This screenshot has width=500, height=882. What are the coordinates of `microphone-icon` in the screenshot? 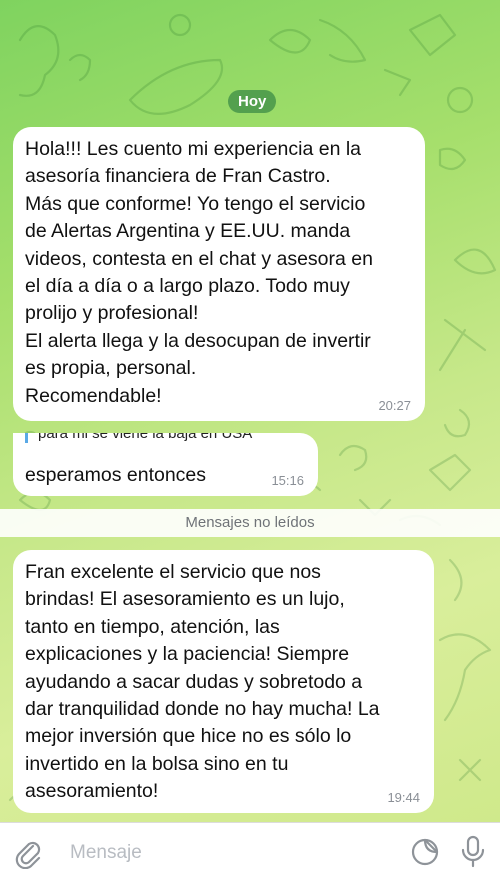 It's located at (473, 852).